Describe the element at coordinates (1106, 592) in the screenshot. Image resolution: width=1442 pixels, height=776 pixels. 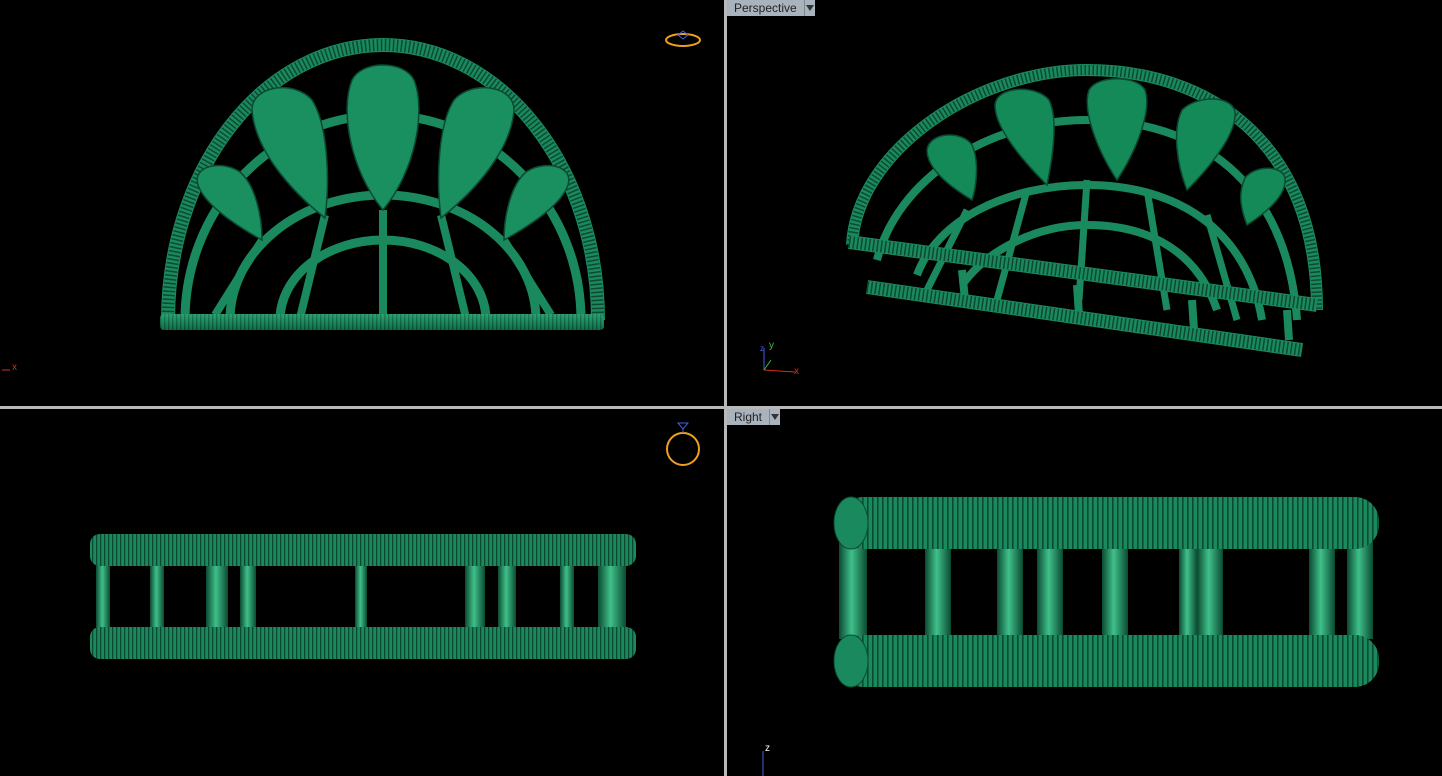
I see `model-right-view` at that location.